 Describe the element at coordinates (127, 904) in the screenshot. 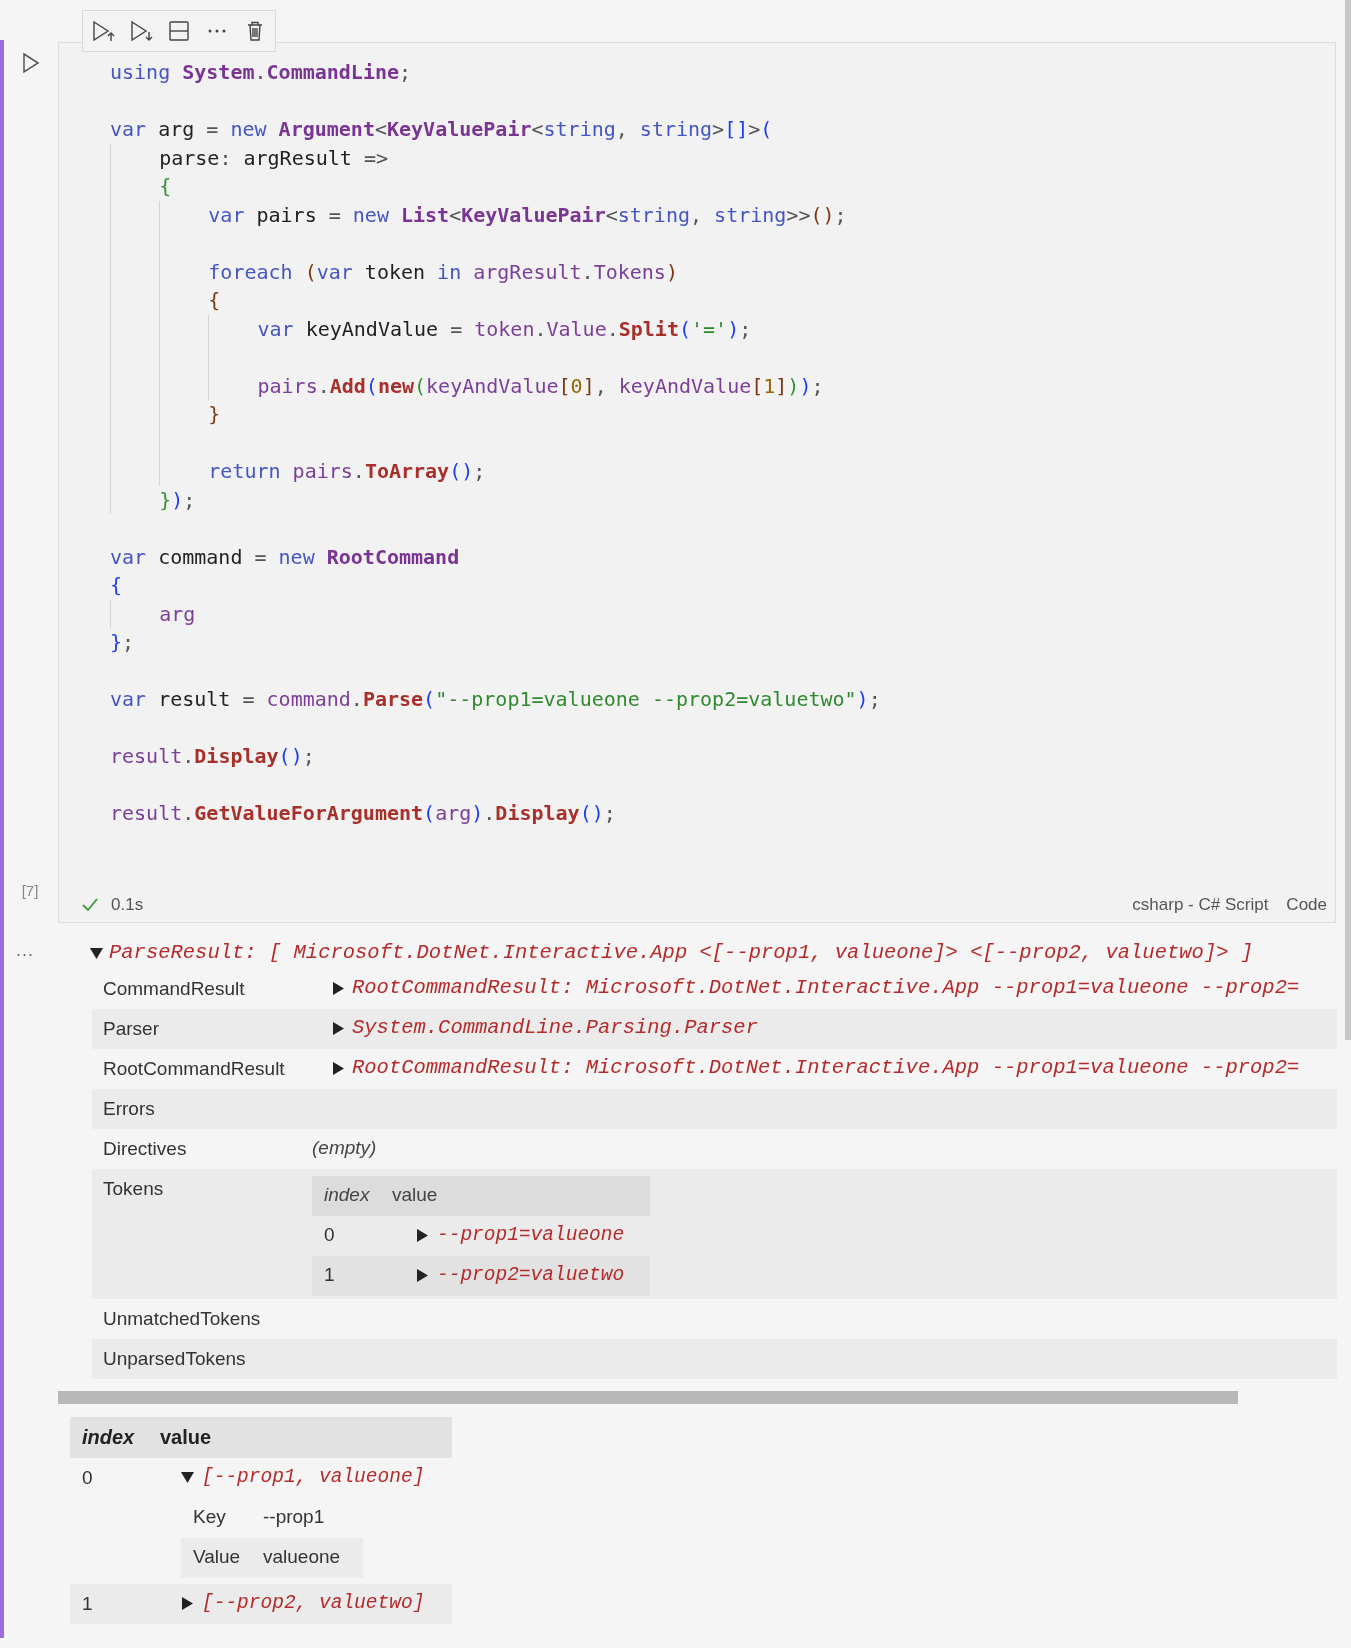

I see `execution-time: 0.1s` at that location.